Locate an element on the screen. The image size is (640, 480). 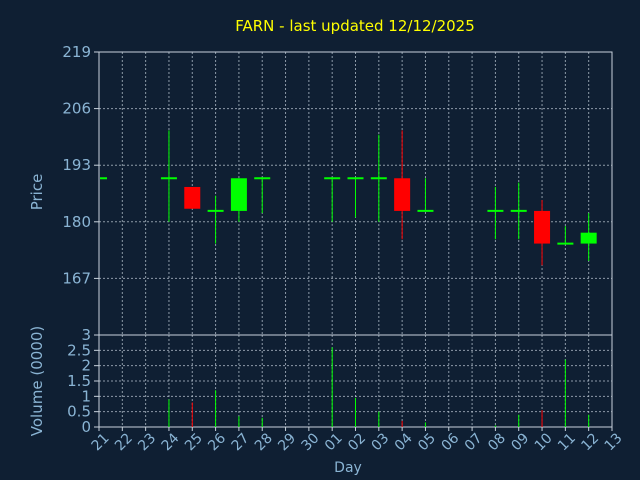
x-tick-label: 05 is located at coordinates (427, 442).